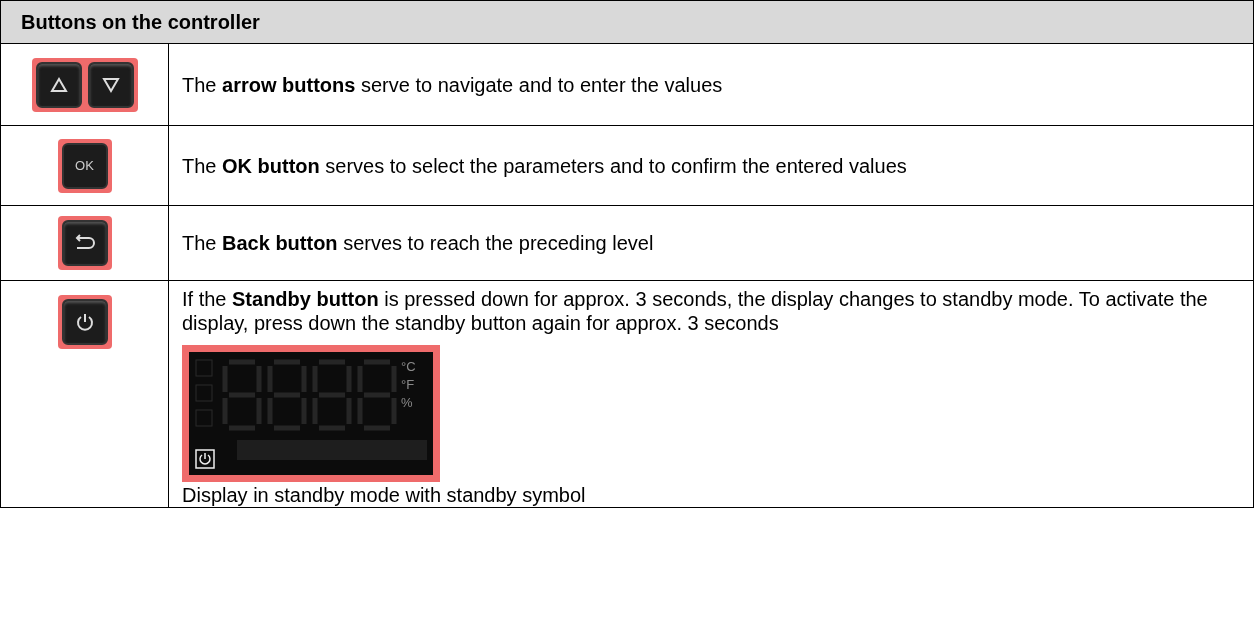 This screenshot has height=633, width=1257. Describe the element at coordinates (58, 84) in the screenshot. I see `up-triangle-icon` at that location.